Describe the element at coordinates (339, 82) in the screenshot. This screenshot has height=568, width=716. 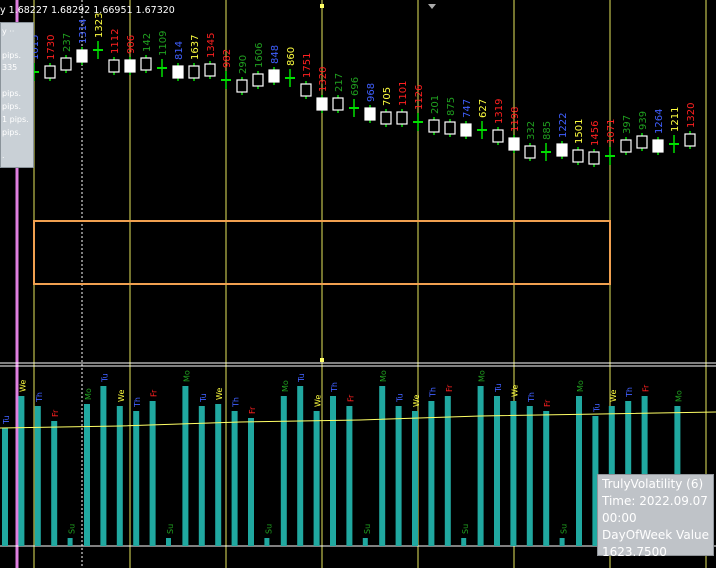
I see `candle-range-label: 217` at that location.